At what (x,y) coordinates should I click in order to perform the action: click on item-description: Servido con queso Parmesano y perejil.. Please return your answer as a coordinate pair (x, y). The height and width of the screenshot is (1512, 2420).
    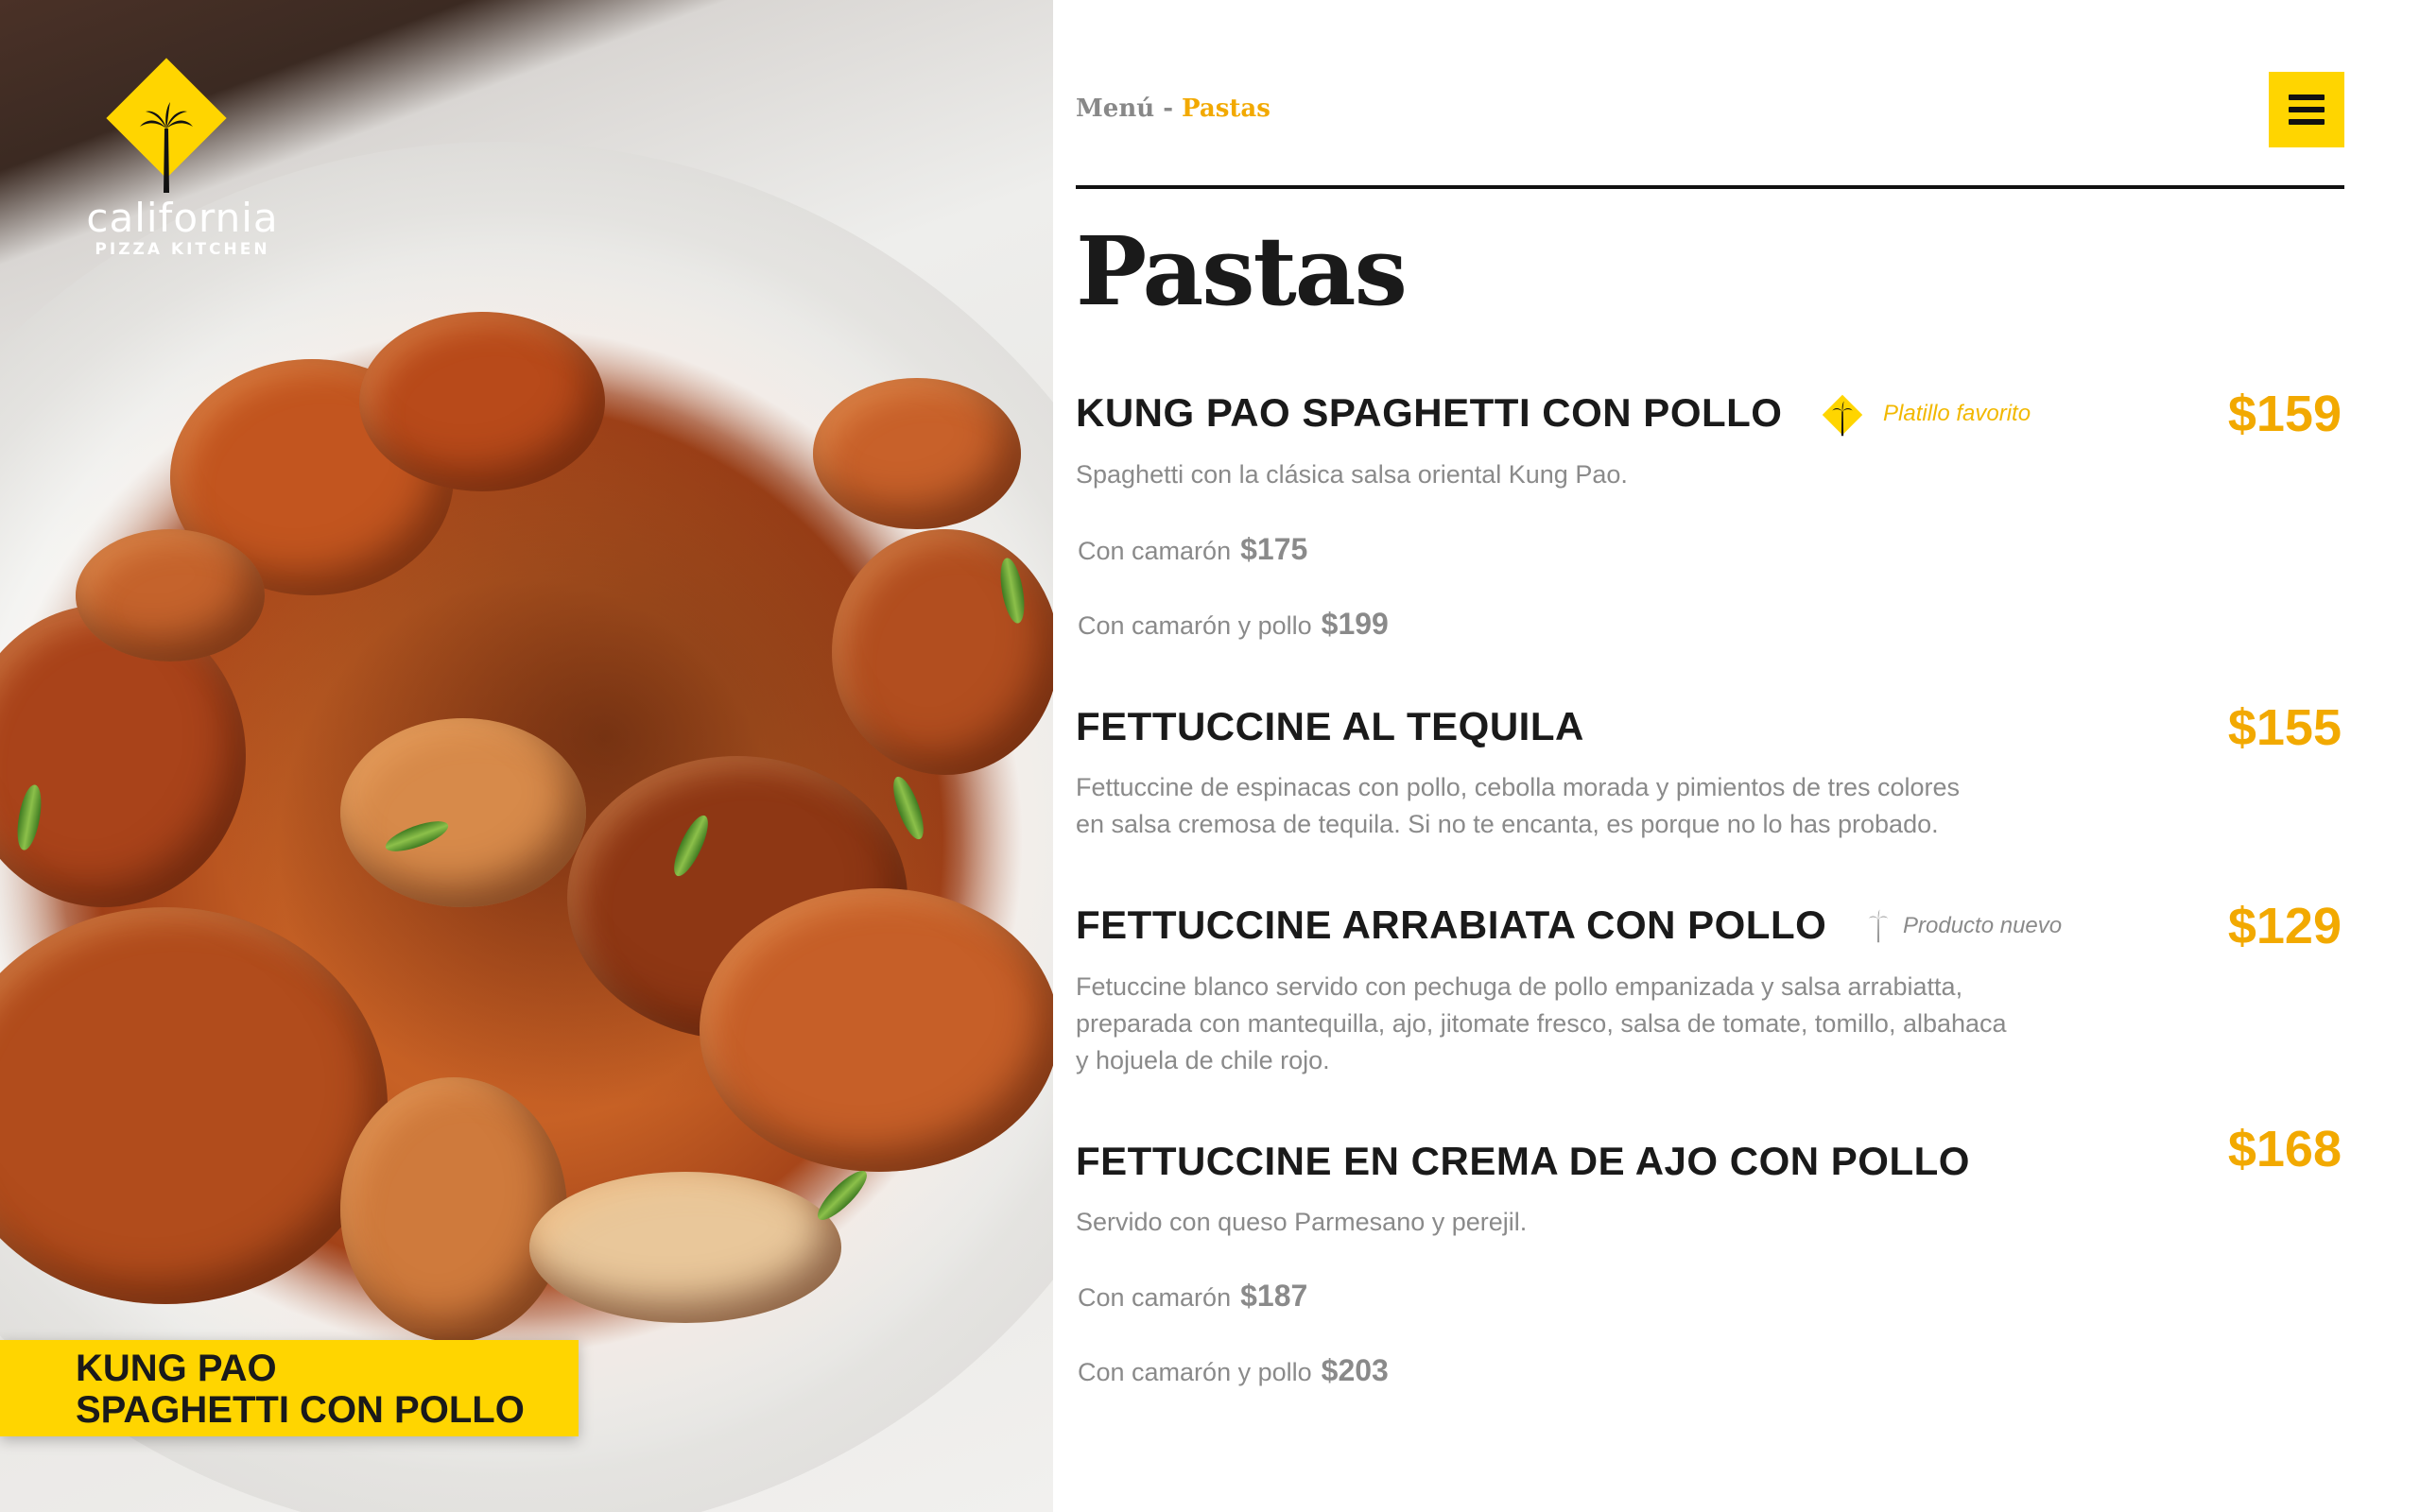
    Looking at the image, I should click on (1302, 1222).